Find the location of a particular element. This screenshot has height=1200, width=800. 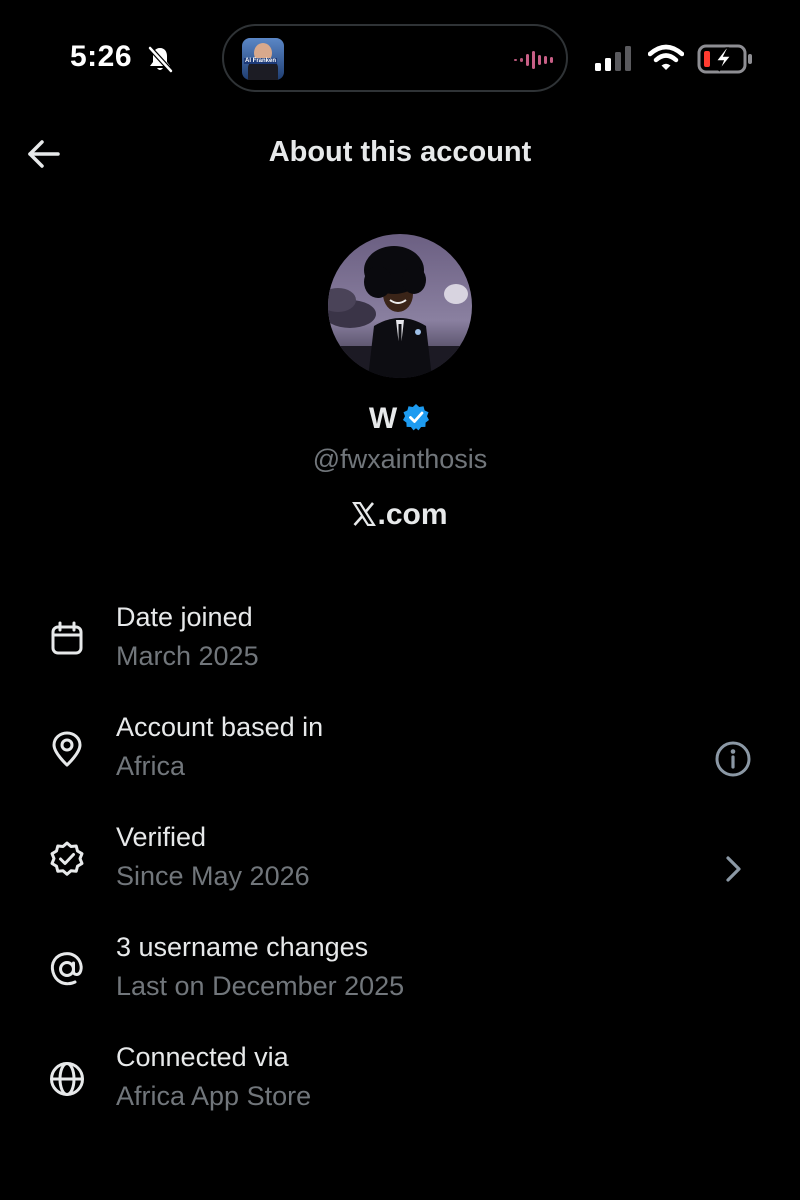

display-name: W is located at coordinates (383, 418).